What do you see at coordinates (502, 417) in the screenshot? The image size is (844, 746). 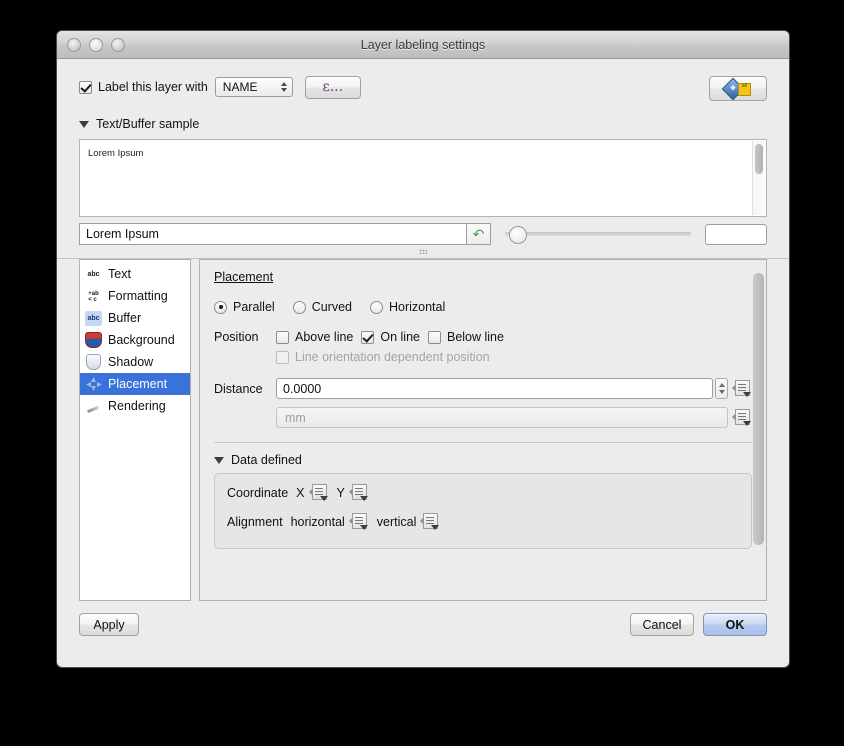 I see `distance-units-combo: mm` at bounding box center [502, 417].